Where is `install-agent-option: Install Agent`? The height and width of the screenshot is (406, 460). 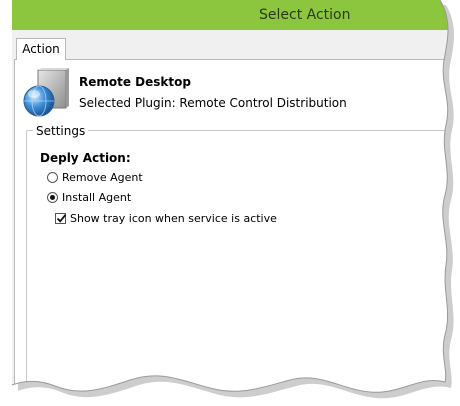 install-agent-option: Install Agent is located at coordinates (89, 197).